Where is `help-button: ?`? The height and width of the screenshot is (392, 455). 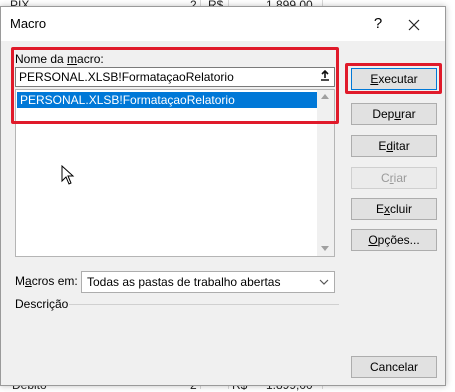 help-button: ? is located at coordinates (378, 24).